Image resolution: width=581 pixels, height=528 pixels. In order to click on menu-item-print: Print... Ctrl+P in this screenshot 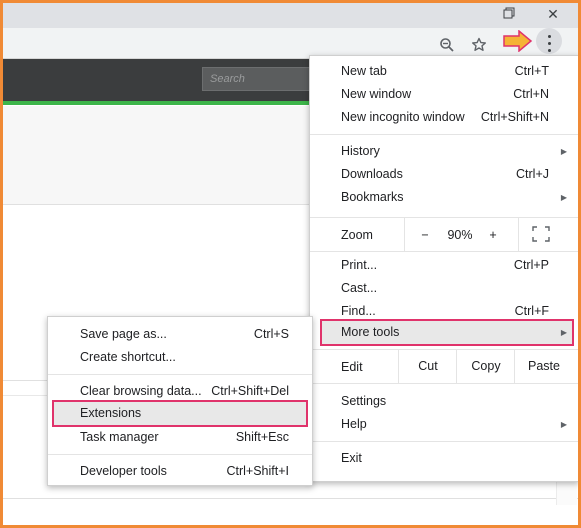, I will do `click(444, 265)`.